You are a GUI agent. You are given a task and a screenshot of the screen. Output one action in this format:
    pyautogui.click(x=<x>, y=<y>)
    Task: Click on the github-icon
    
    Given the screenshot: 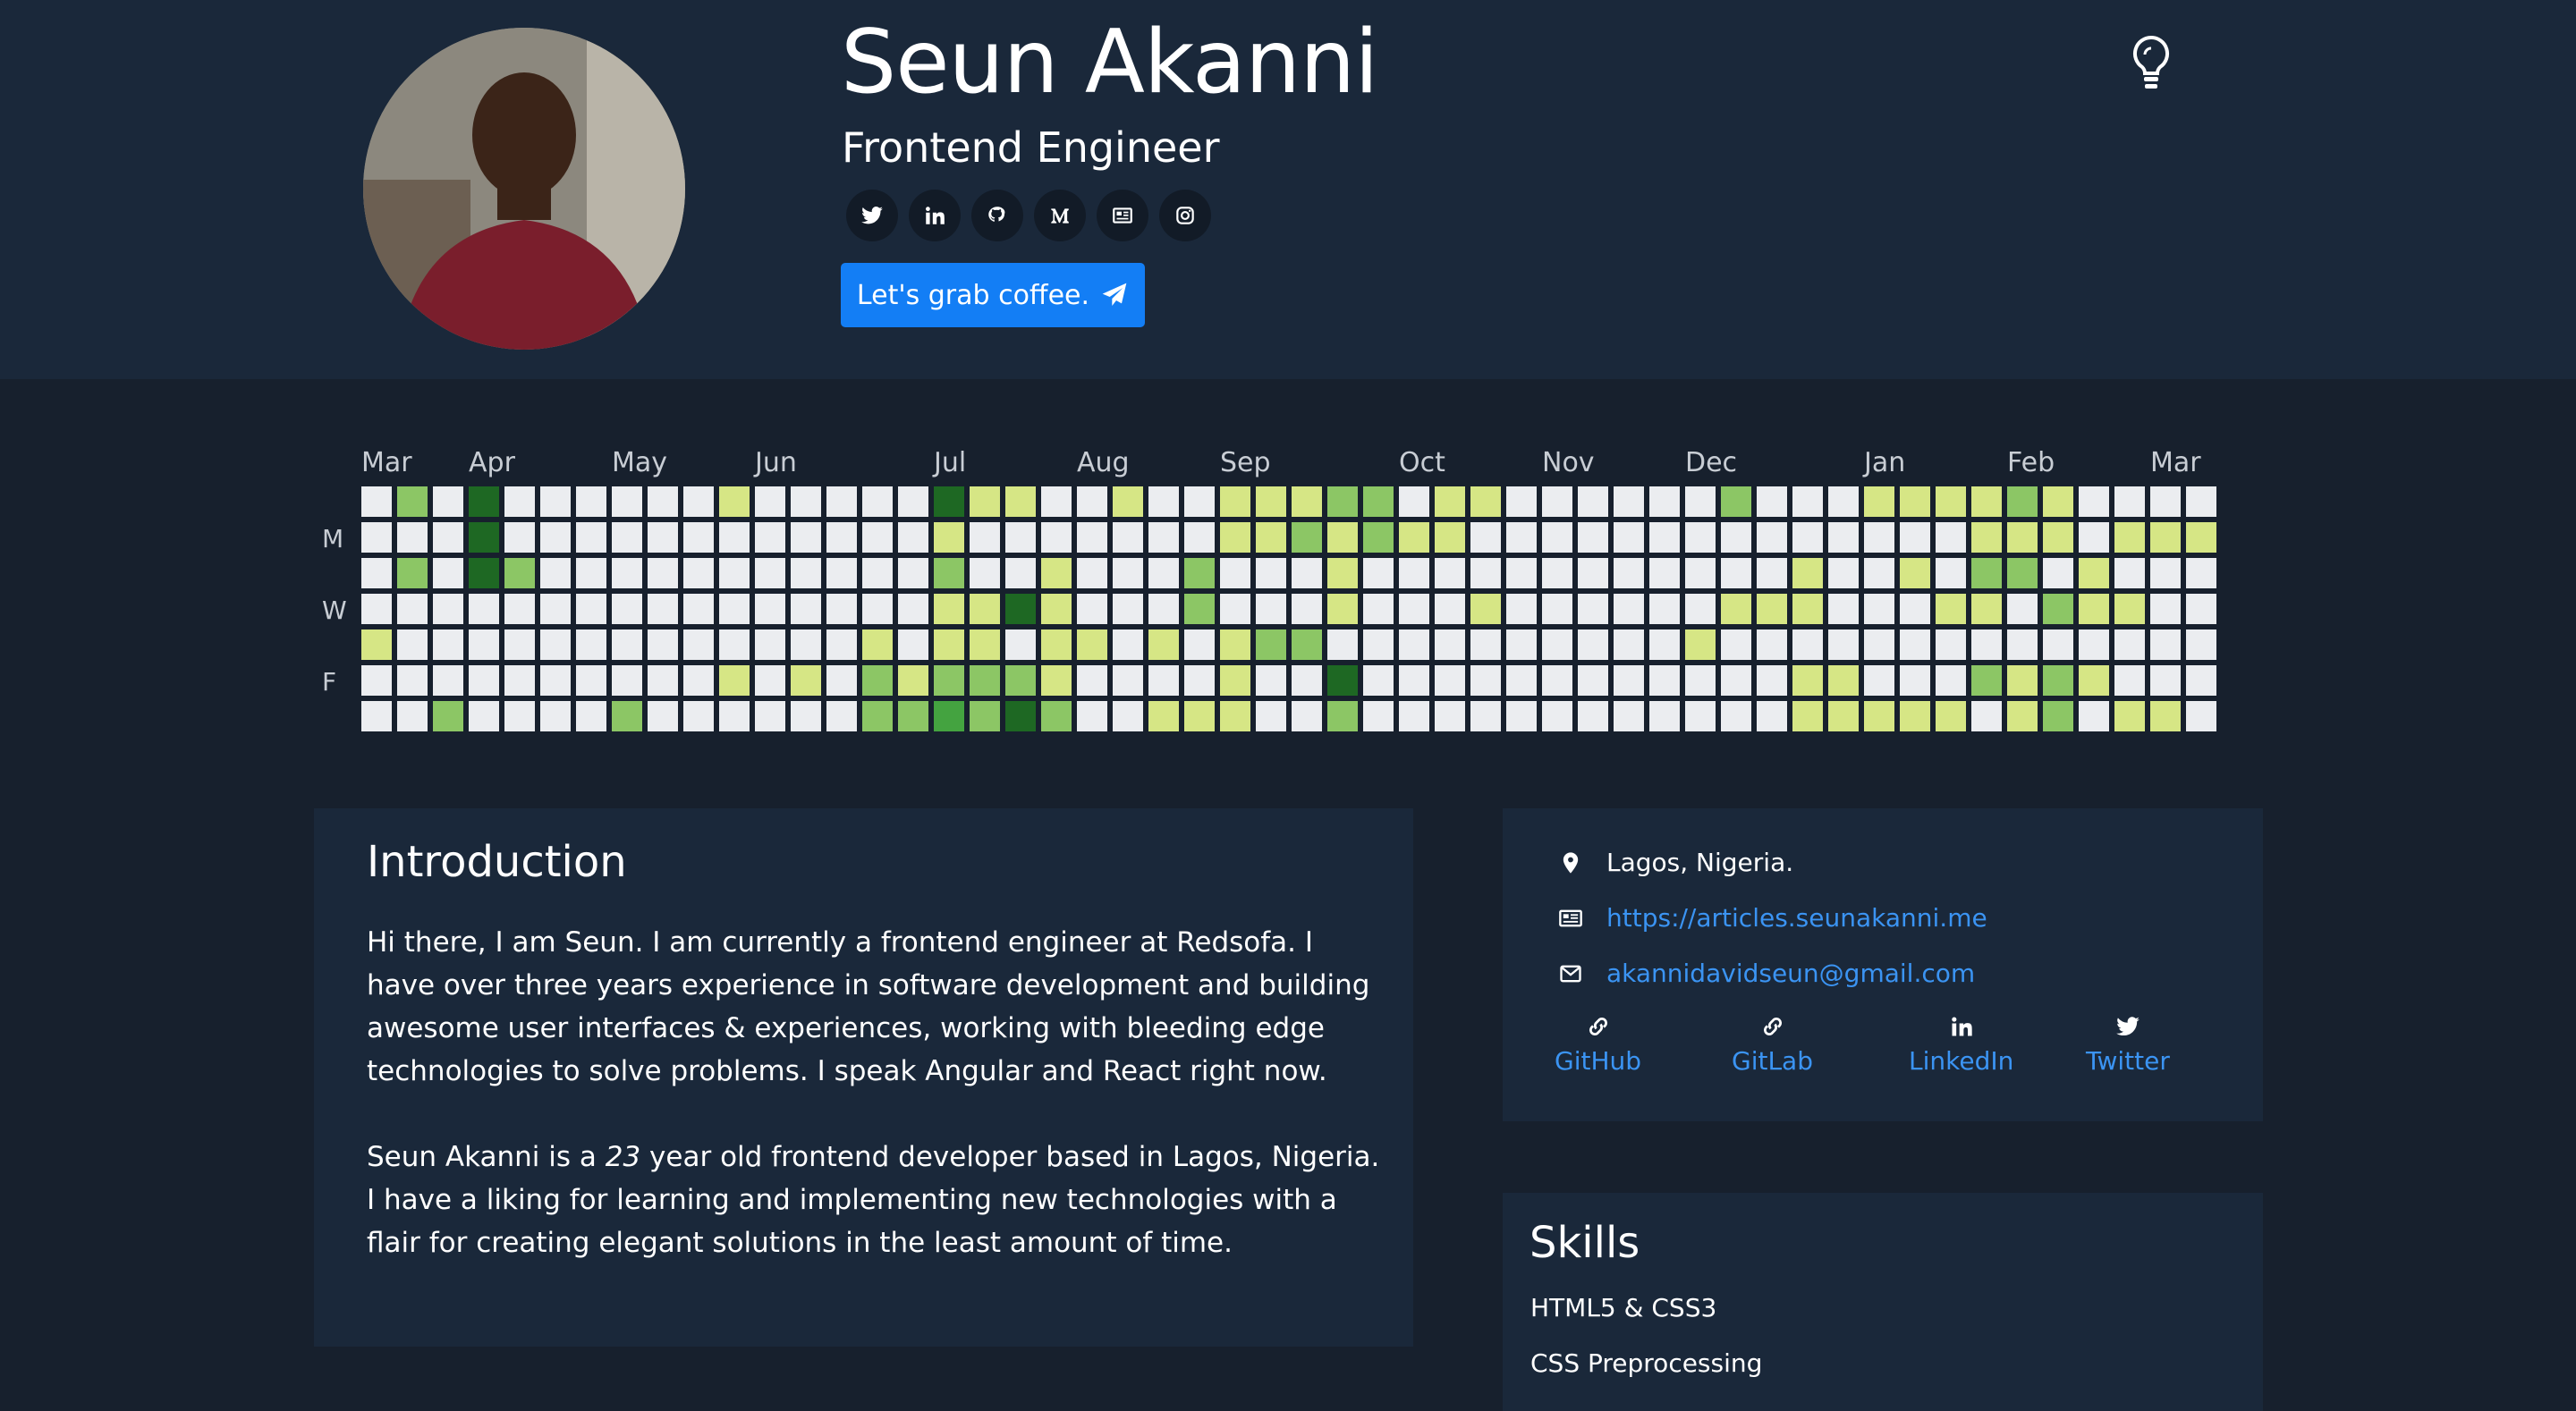 What is the action you would take?
    pyautogui.click(x=997, y=215)
    